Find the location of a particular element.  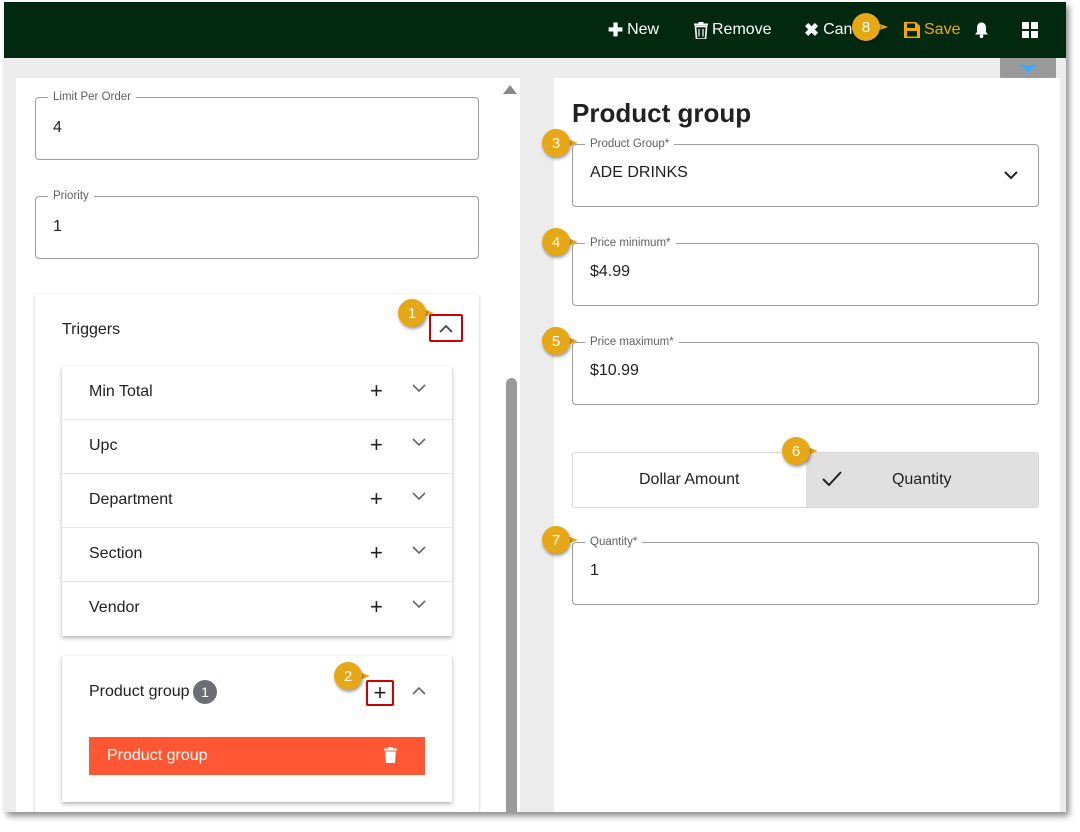

callout-number: 2 is located at coordinates (348, 676).